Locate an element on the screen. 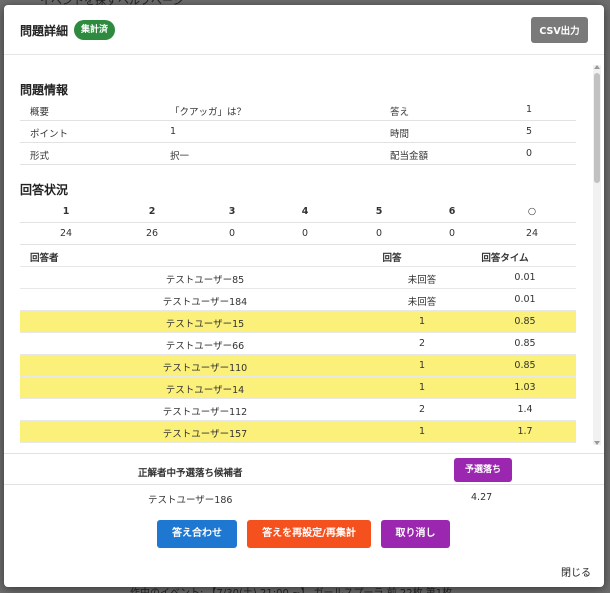  answer-status-title: 回答状況 is located at coordinates (44, 190).